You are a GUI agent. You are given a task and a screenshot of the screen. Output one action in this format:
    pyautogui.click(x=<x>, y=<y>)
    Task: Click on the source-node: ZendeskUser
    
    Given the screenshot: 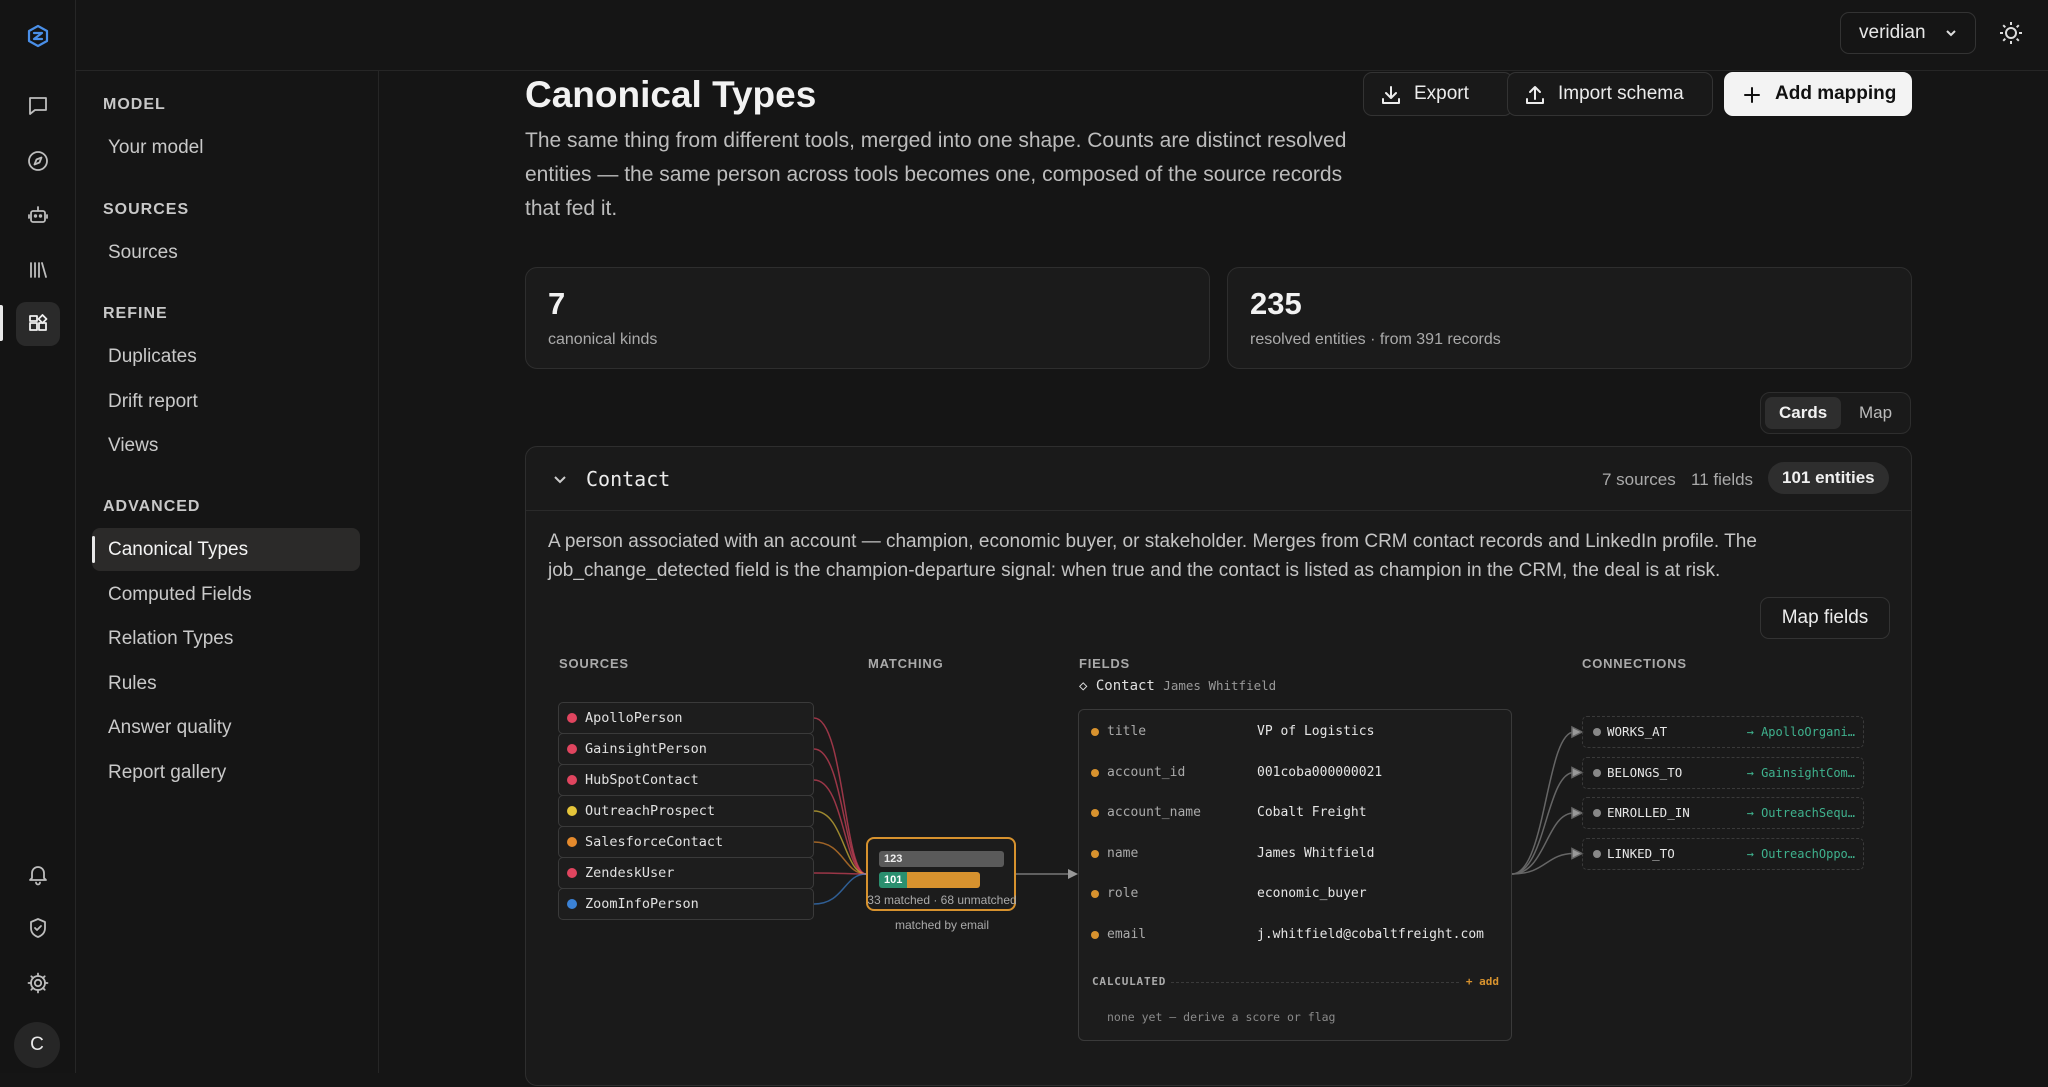 What is the action you would take?
    pyautogui.click(x=686, y=873)
    